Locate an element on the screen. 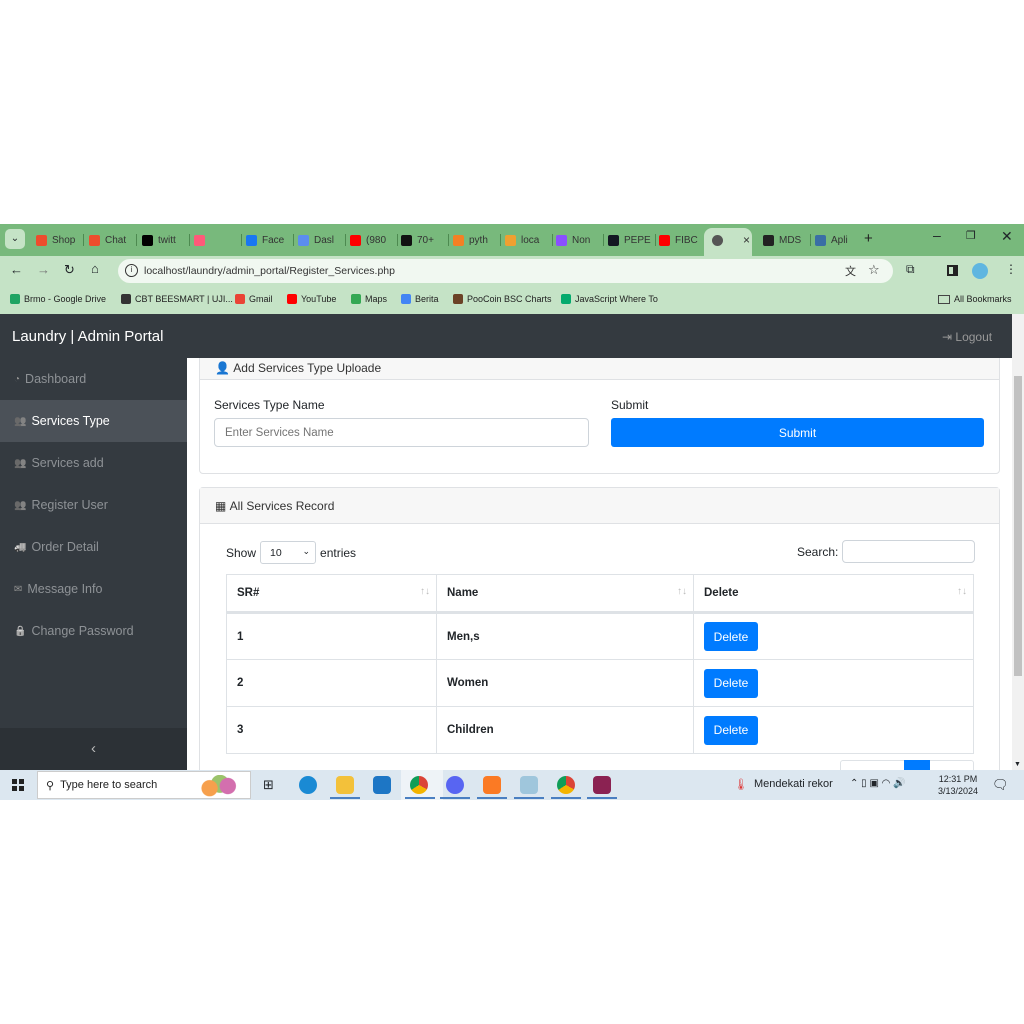 The height and width of the screenshot is (1024, 1024). bookmark-item: YouTube is located at coordinates (311, 299).